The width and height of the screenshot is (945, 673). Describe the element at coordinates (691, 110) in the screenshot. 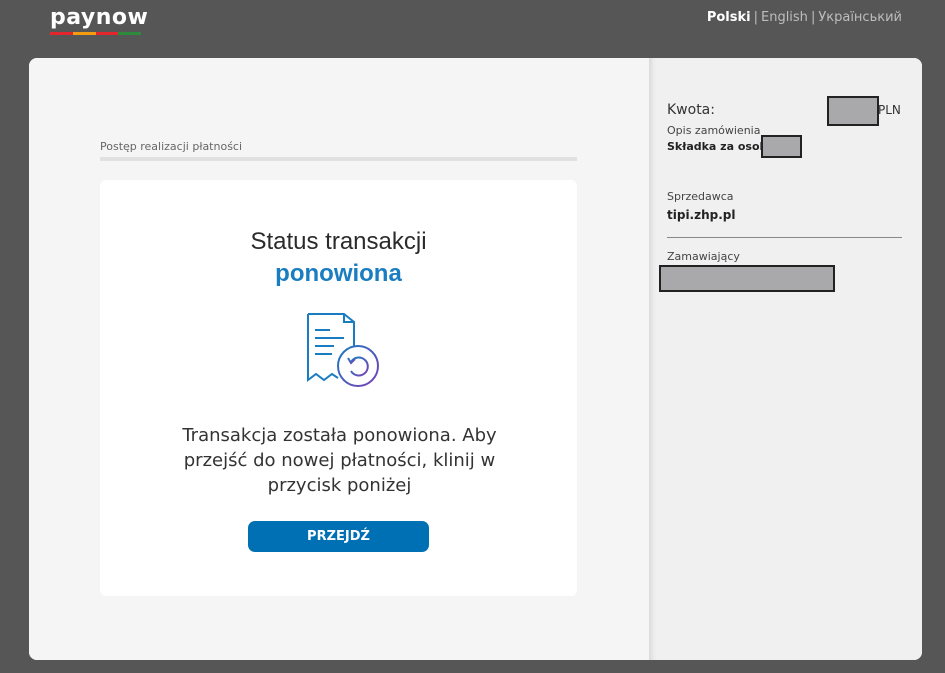

I see `amount-label: Kwota:` at that location.